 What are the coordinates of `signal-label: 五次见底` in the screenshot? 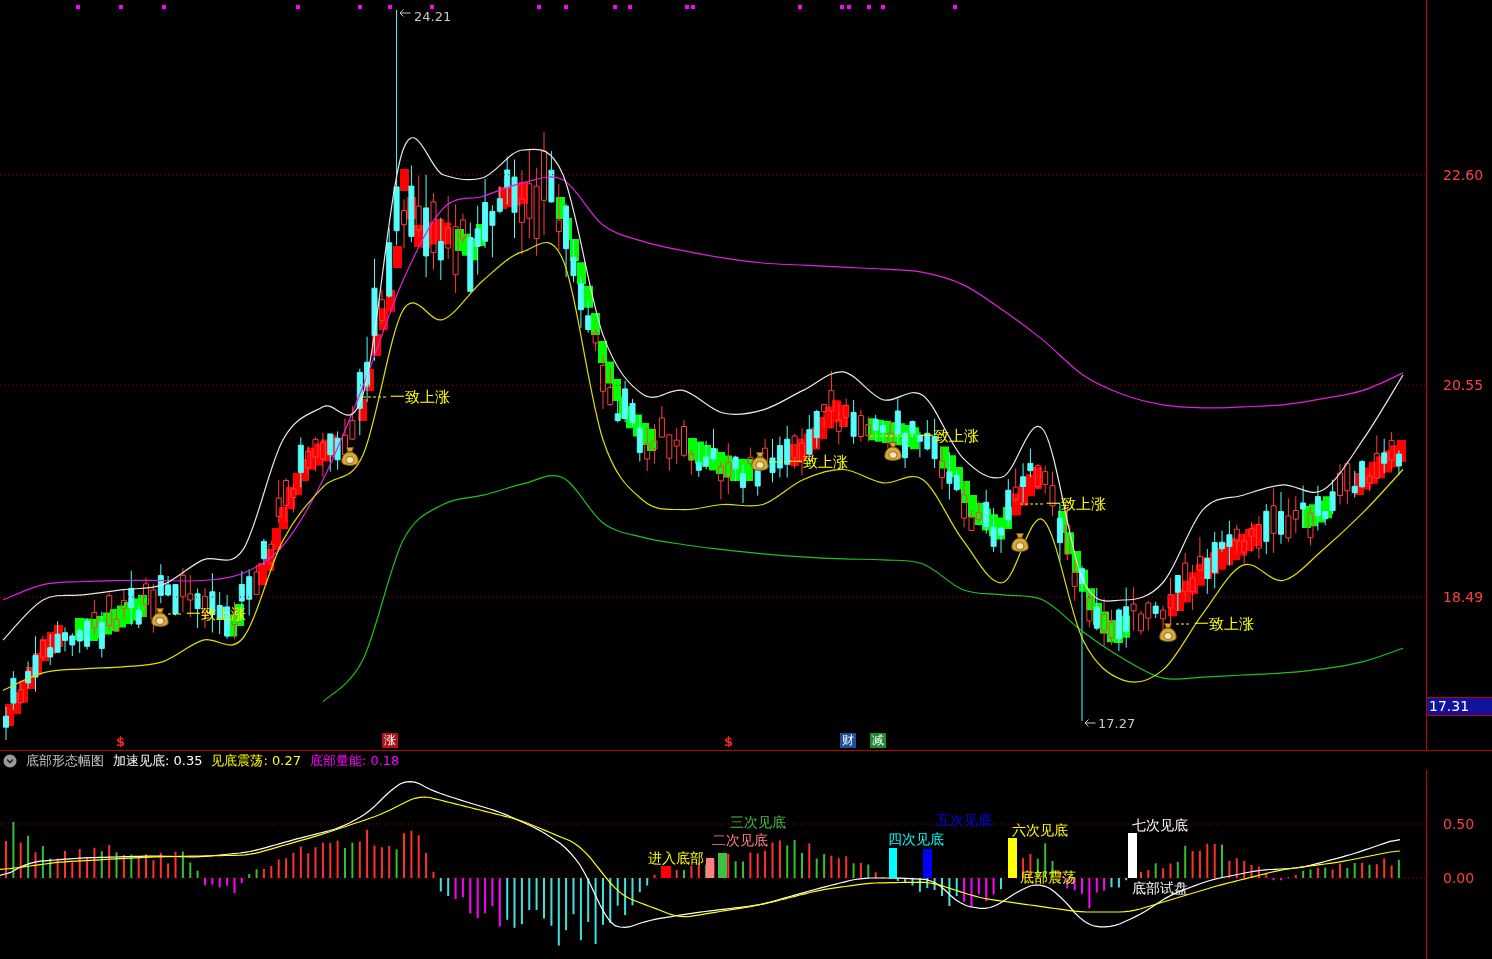 It's located at (964, 820).